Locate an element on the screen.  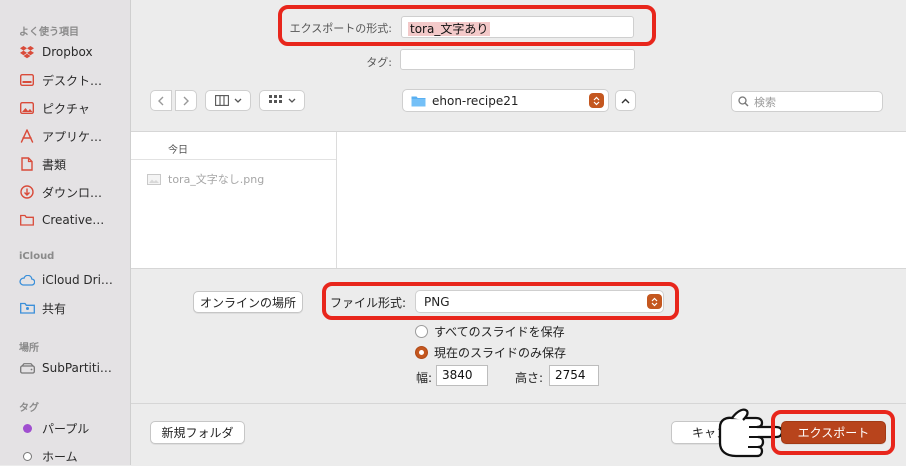
sidebar-item-label: ピクチャ is located at coordinates (66, 108).